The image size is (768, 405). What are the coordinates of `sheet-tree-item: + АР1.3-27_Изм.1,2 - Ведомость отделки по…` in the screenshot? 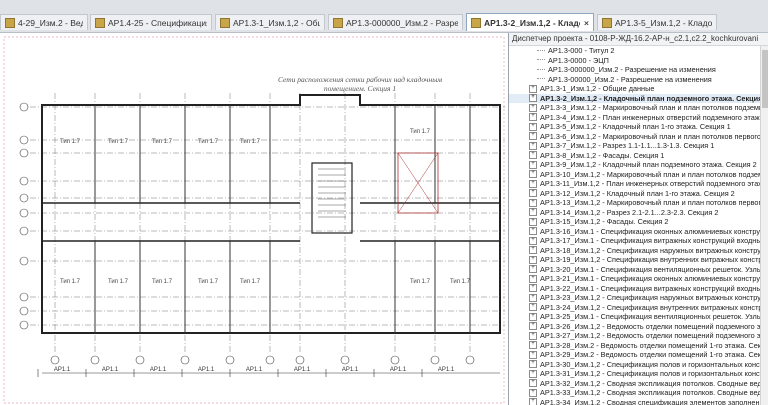 It's located at (635, 336).